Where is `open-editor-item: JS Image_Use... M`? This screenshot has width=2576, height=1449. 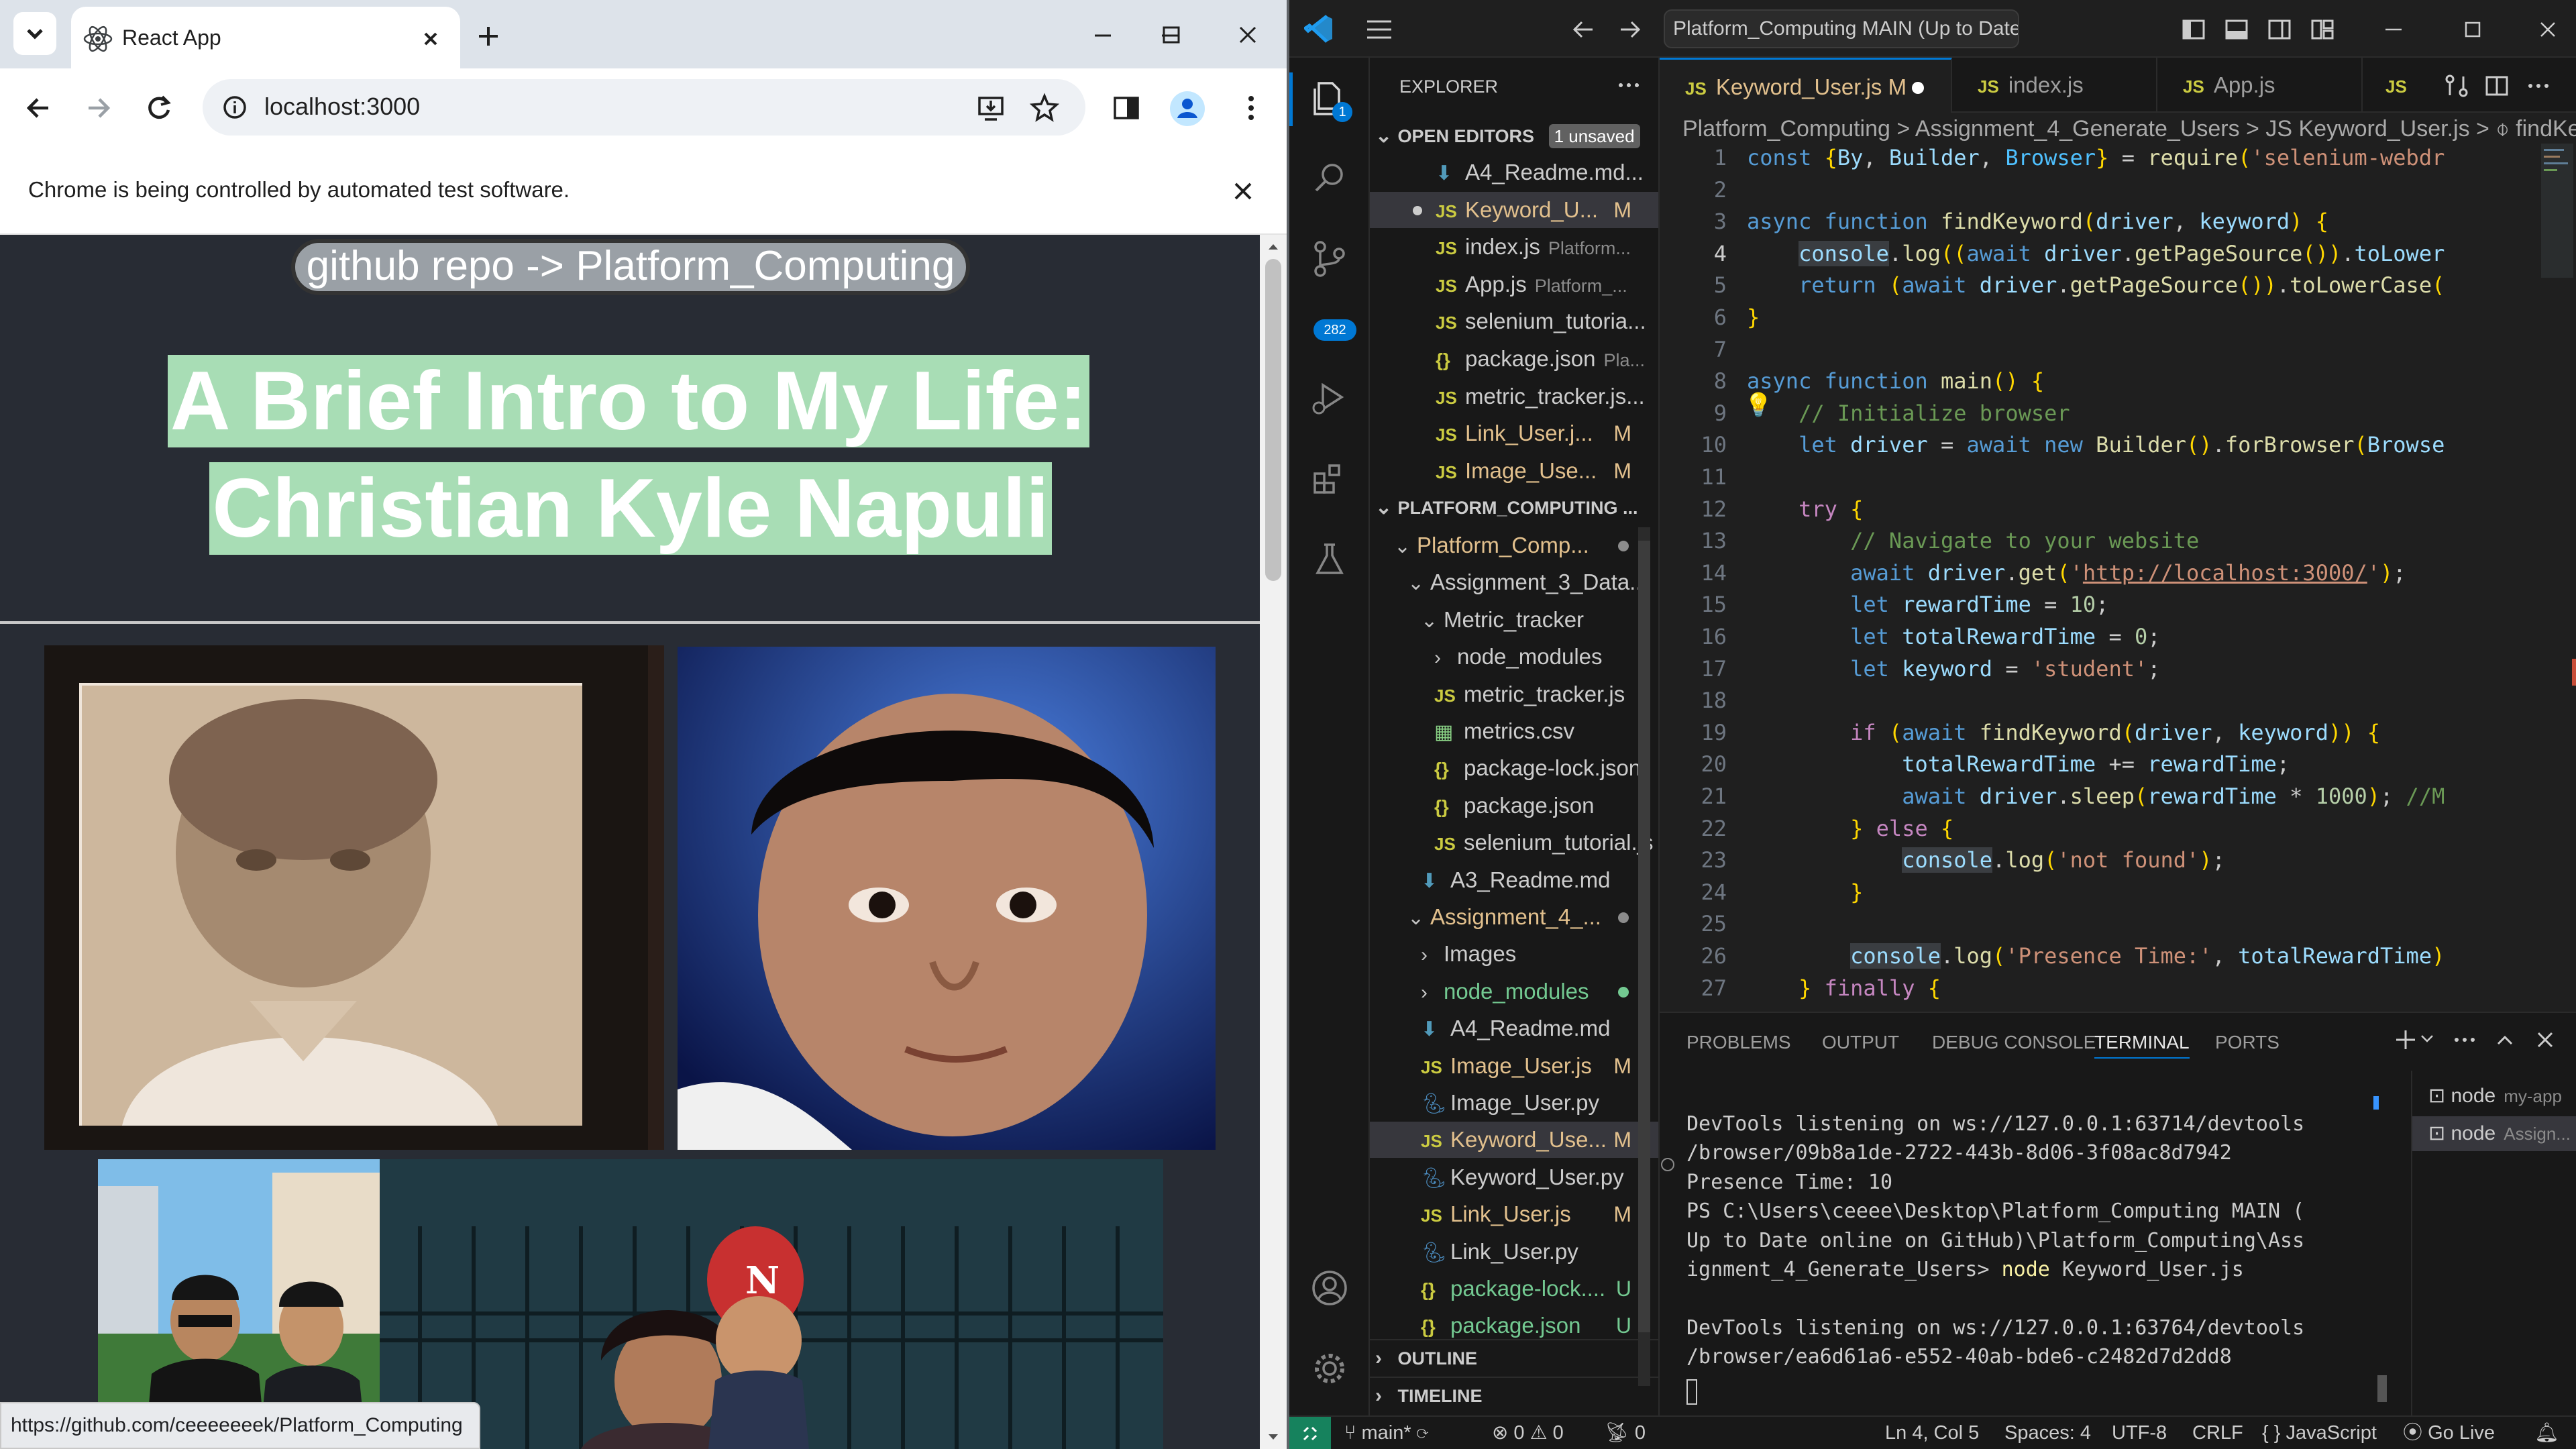
open-editor-item: JS Image_Use... M is located at coordinates (1514, 471).